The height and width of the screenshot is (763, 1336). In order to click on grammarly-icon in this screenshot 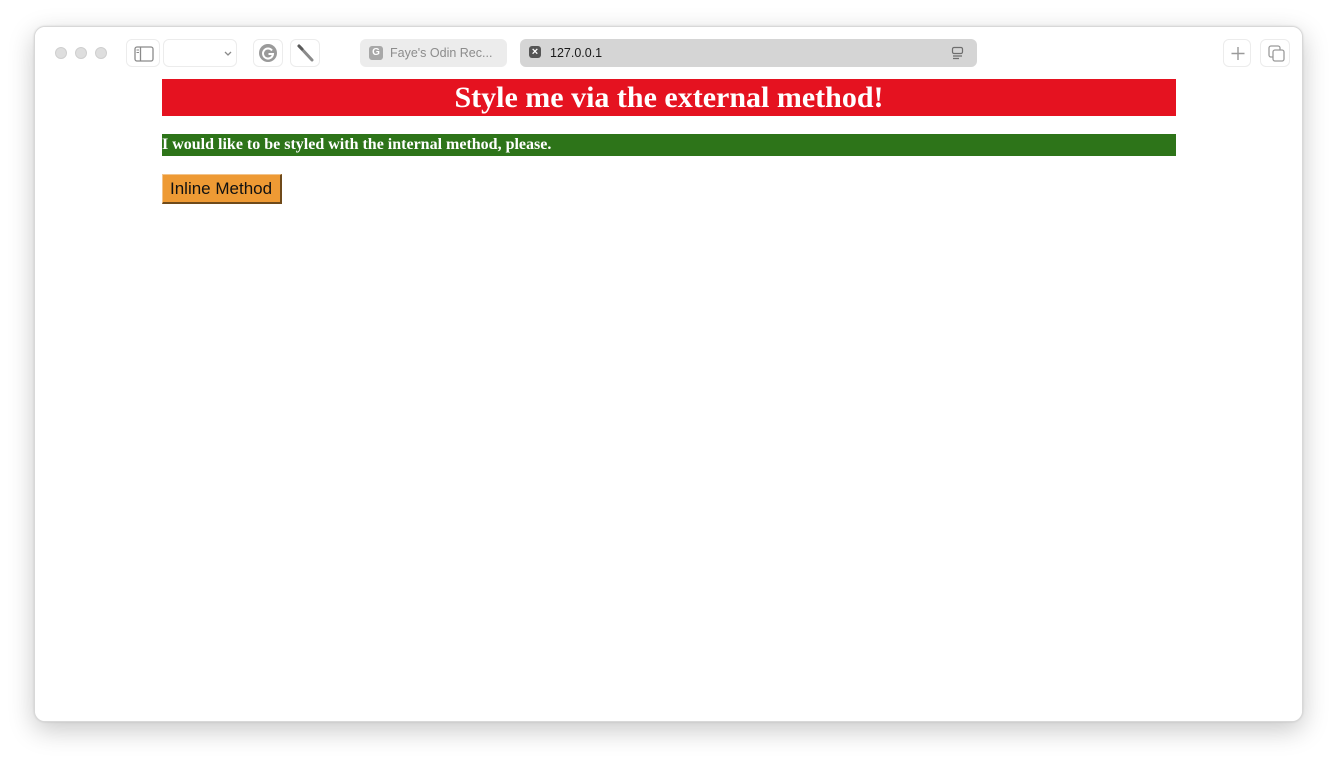, I will do `click(268, 53)`.